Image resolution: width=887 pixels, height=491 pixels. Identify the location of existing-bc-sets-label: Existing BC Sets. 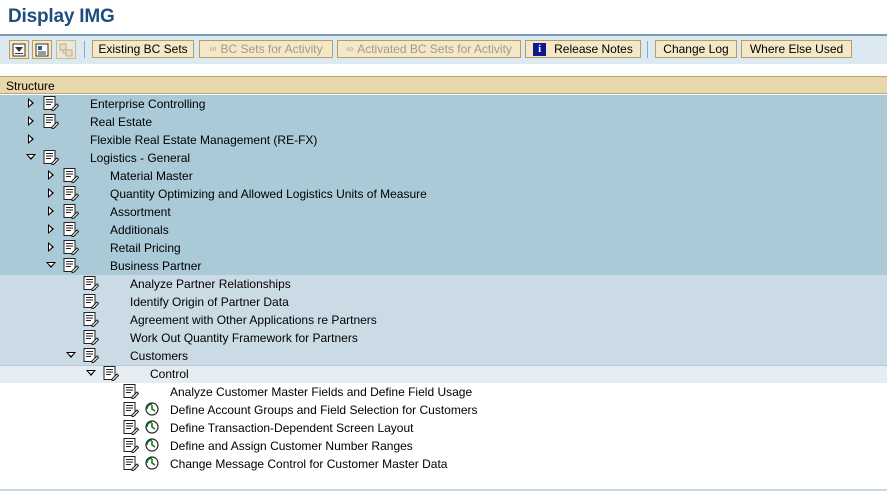
(143, 49).